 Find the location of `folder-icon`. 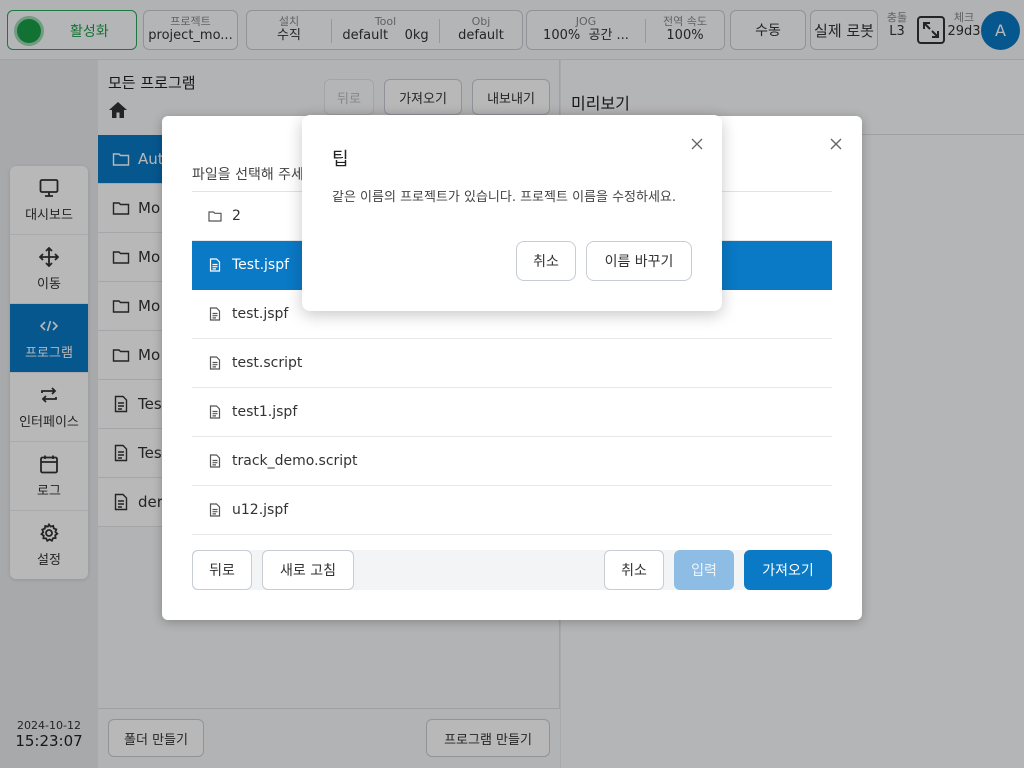

folder-icon is located at coordinates (215, 216).